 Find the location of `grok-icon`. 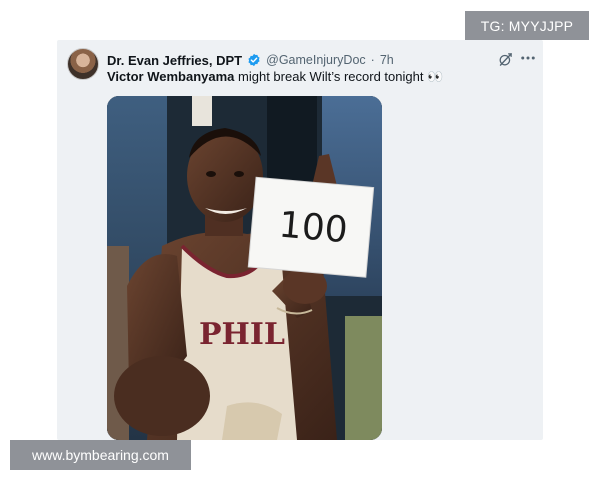

grok-icon is located at coordinates (505, 59).